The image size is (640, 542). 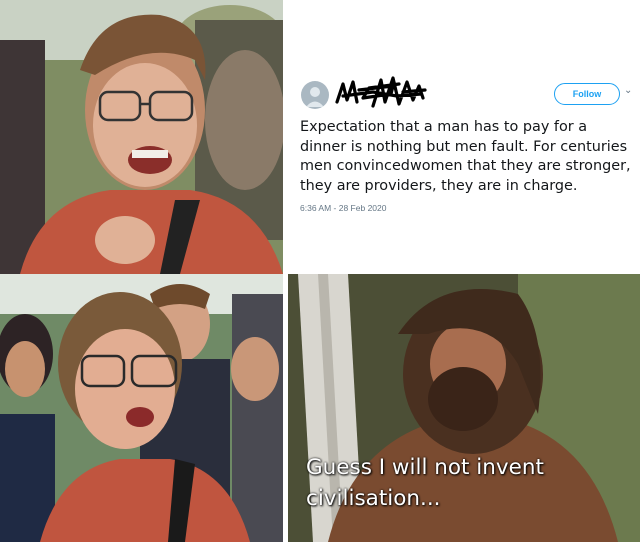 I want to click on chevron-down-icon: ⌄, so click(x=628, y=90).